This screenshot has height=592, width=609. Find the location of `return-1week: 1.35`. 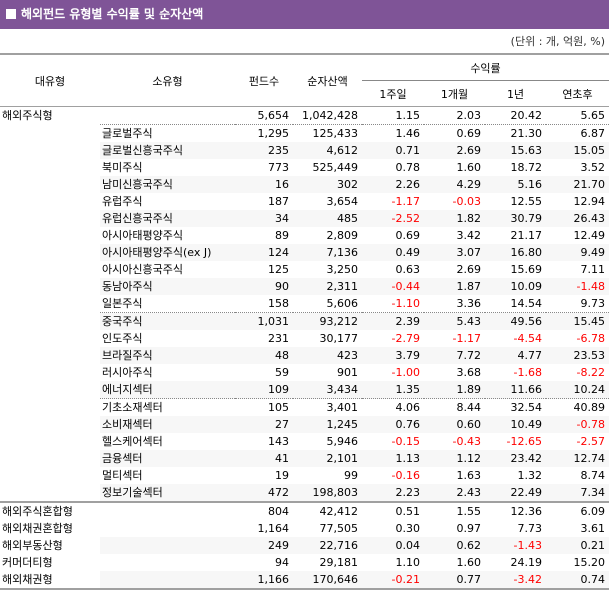

return-1week: 1.35 is located at coordinates (393, 390).